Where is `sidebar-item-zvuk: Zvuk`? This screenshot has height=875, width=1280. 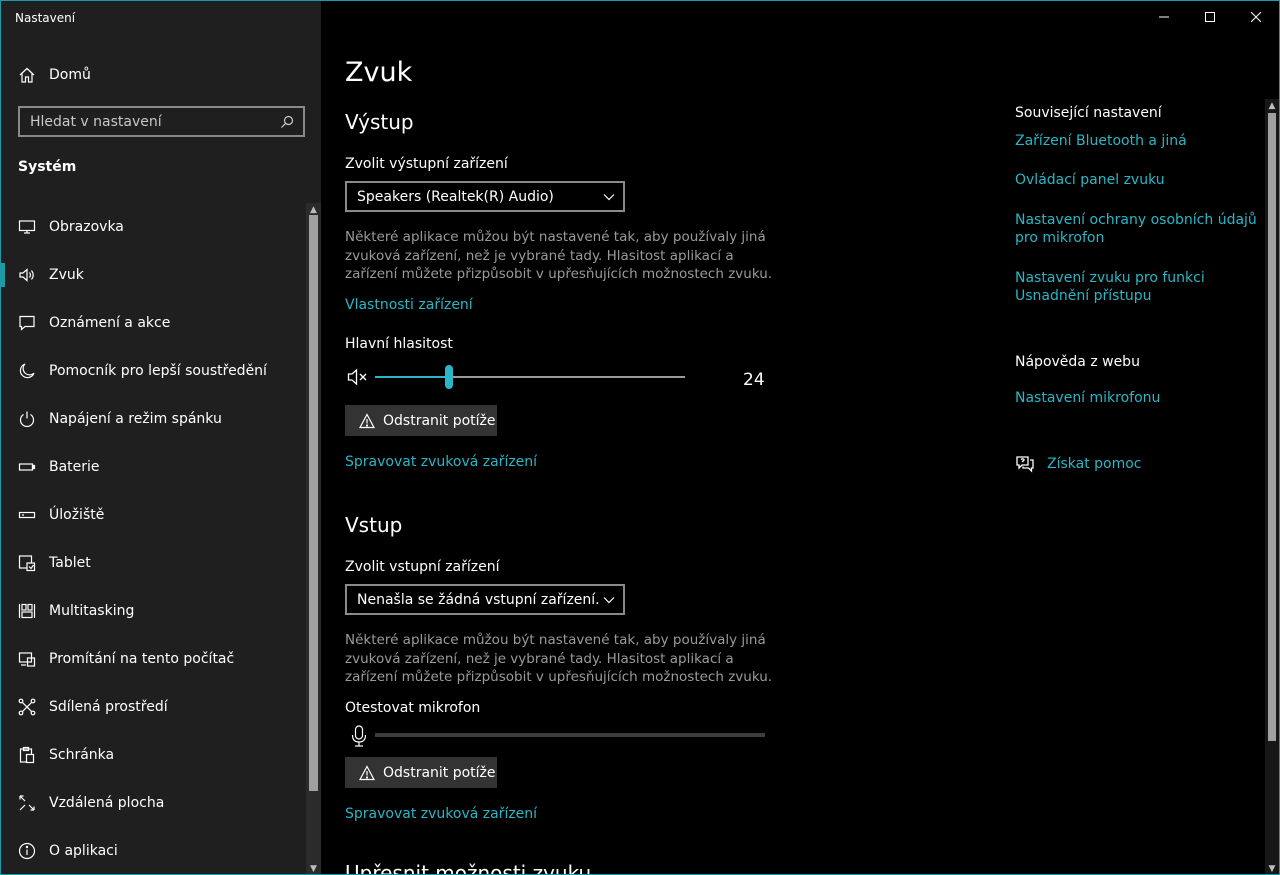
sidebar-item-zvuk: Zvuk is located at coordinates (153, 275).